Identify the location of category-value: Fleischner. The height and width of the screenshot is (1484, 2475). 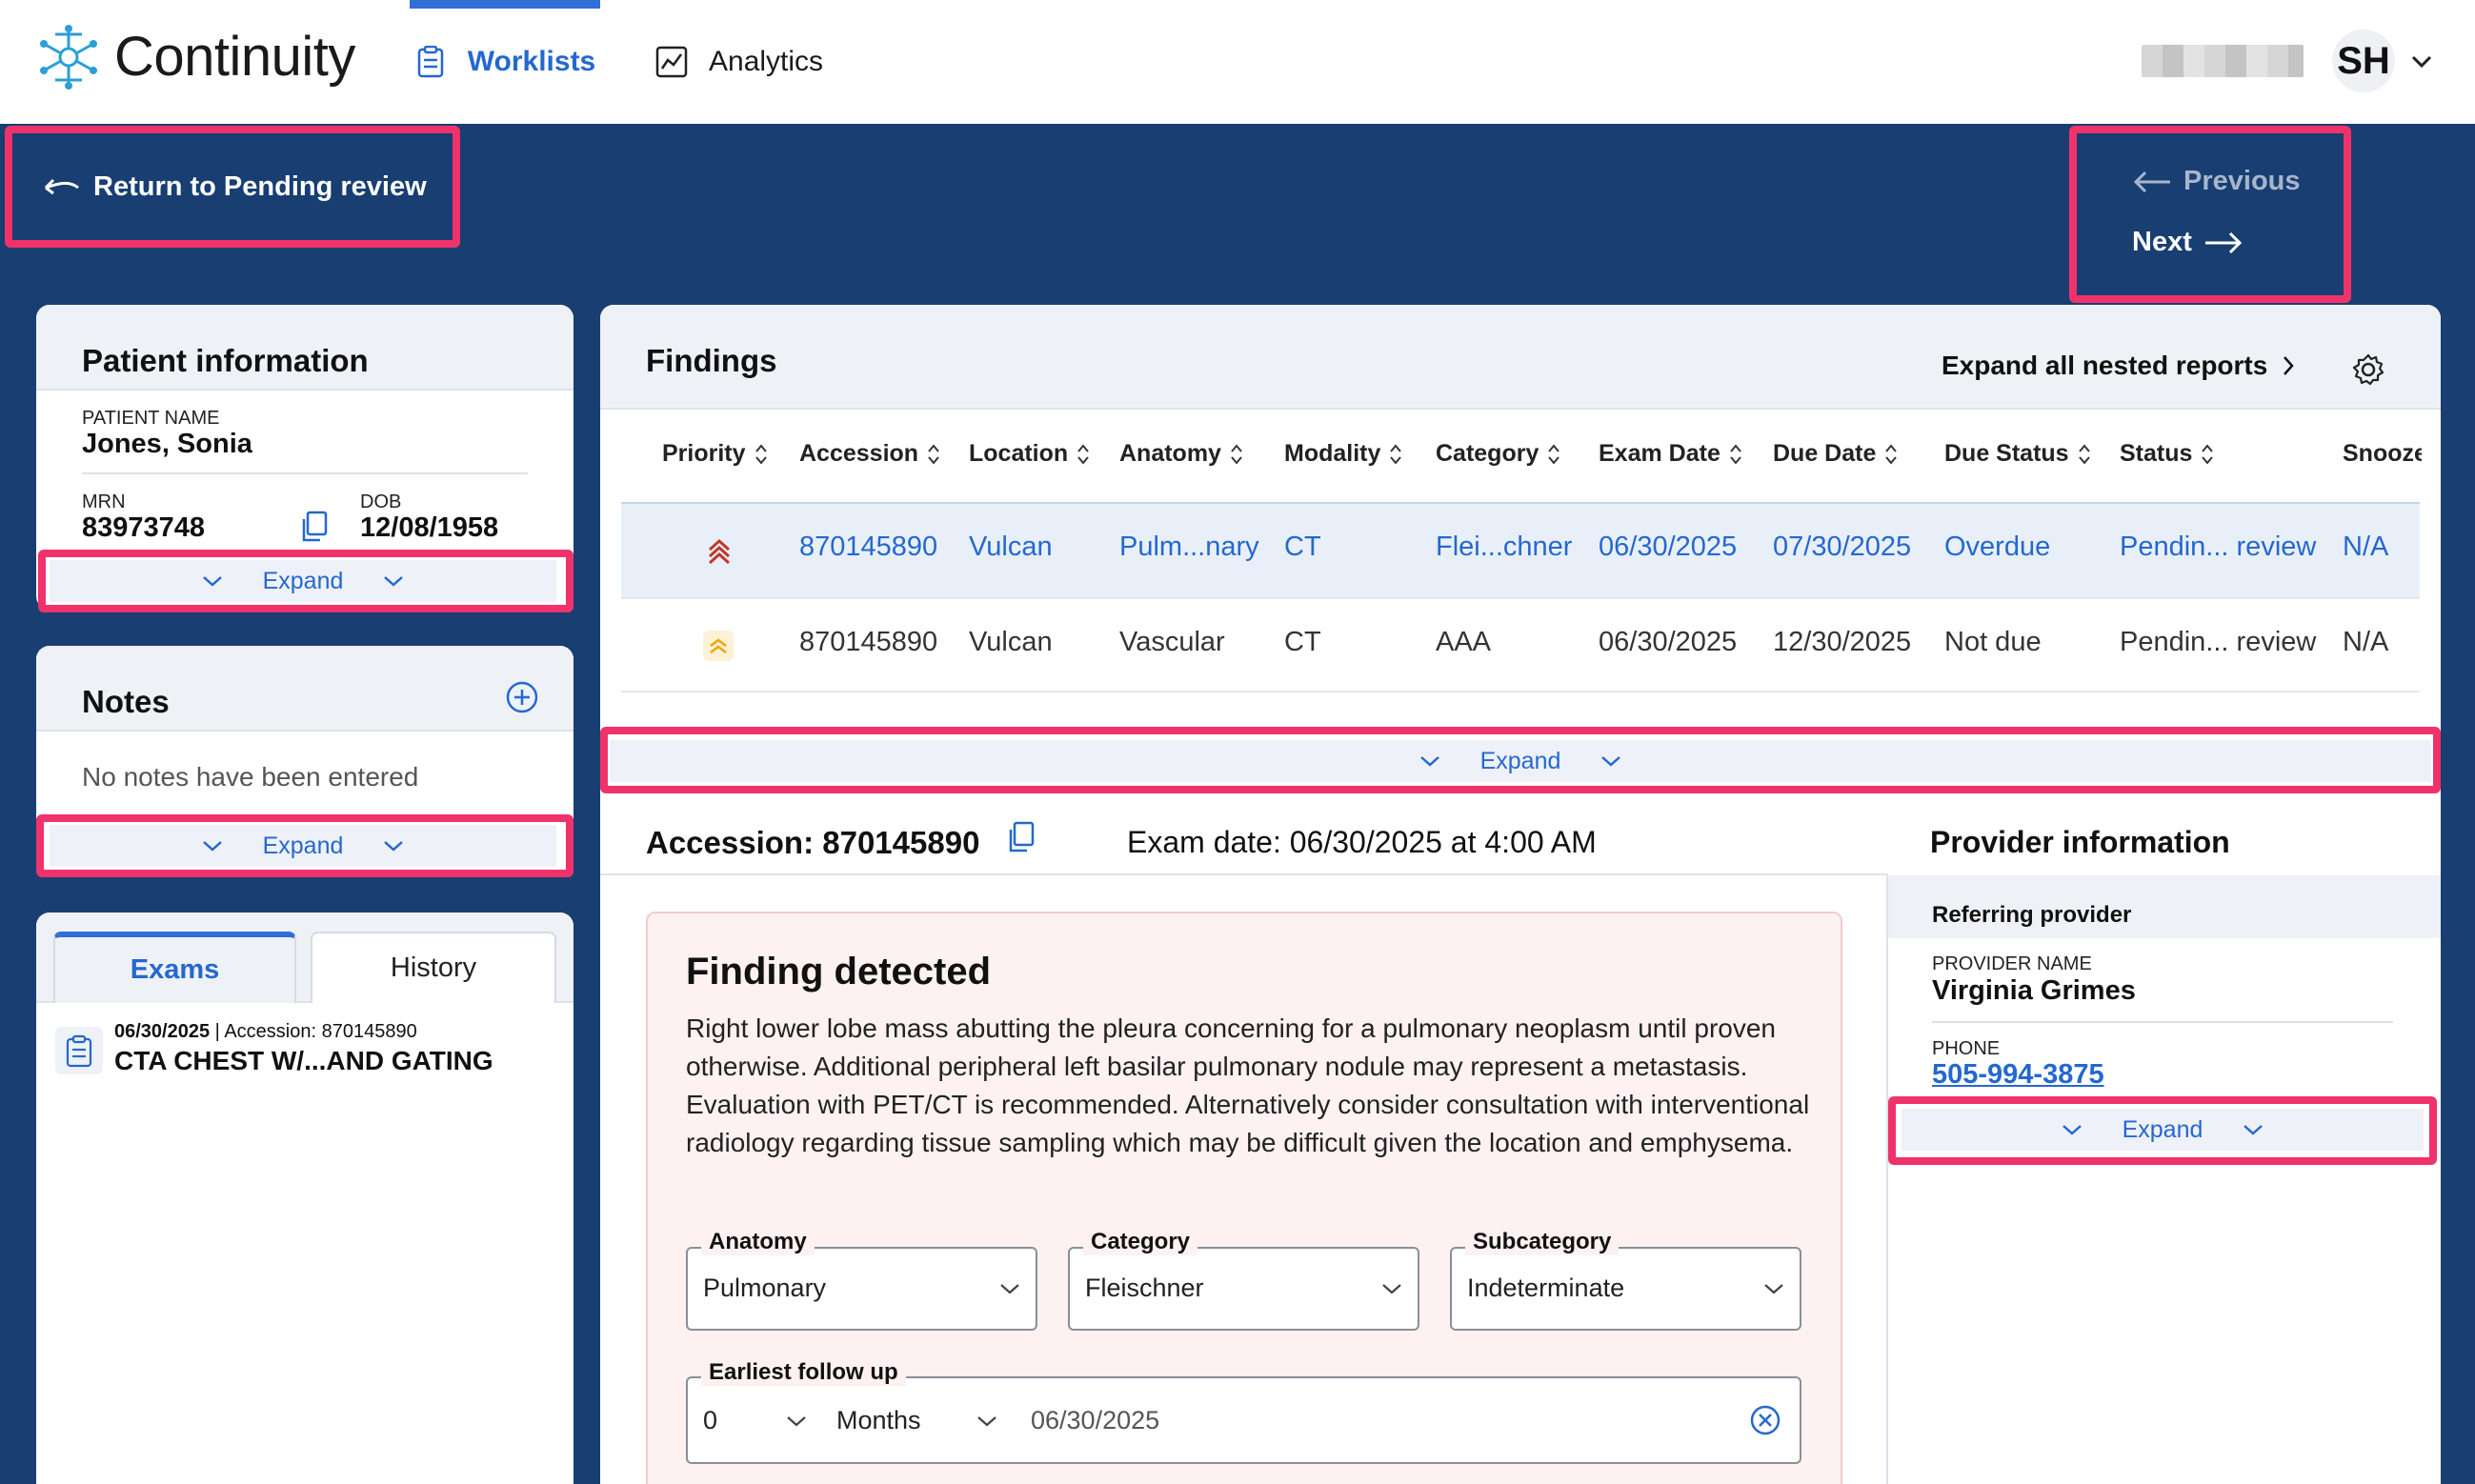
(1144, 1287).